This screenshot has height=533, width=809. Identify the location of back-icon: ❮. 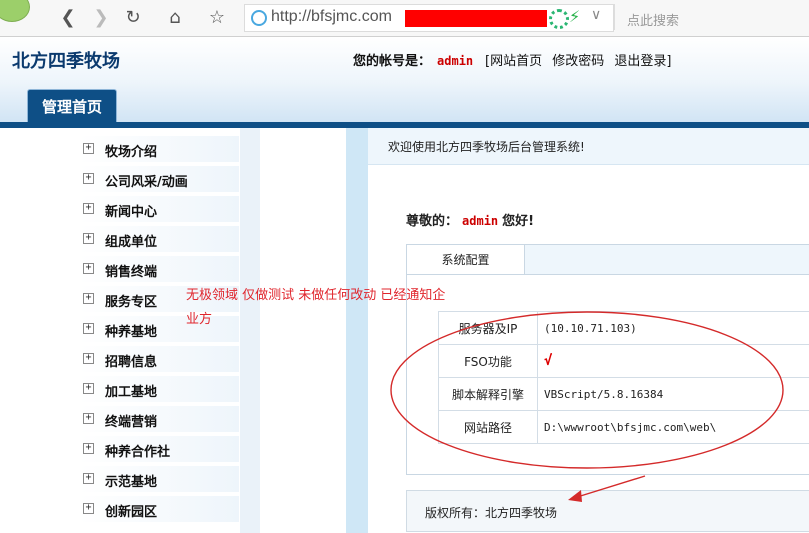
(68, 18).